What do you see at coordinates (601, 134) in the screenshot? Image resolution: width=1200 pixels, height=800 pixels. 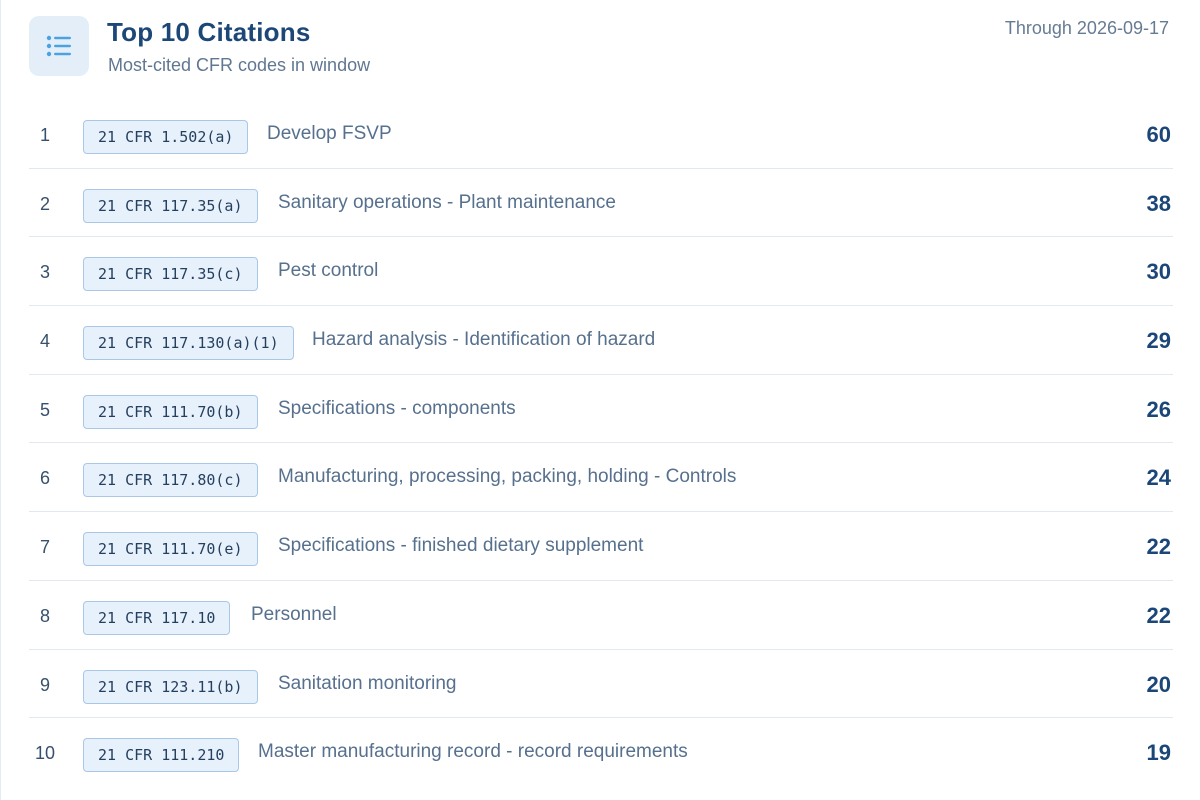 I see `citation-row: 1 21 CFR 1.502(a) Develop FSVP 60` at bounding box center [601, 134].